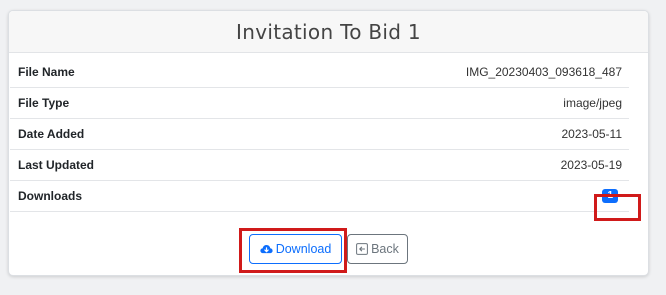  What do you see at coordinates (319, 196) in the screenshot?
I see `detail-row-downloads: Downloads 1` at bounding box center [319, 196].